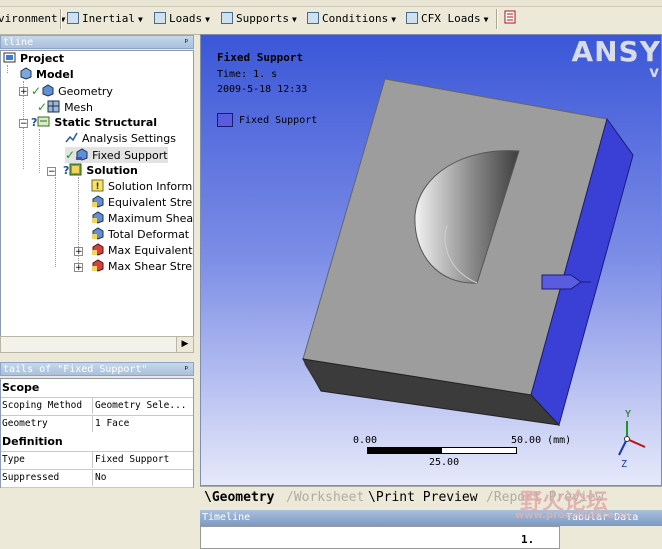  What do you see at coordinates (329, 497) in the screenshot?
I see `tab-label: Worksheet` at bounding box center [329, 497].